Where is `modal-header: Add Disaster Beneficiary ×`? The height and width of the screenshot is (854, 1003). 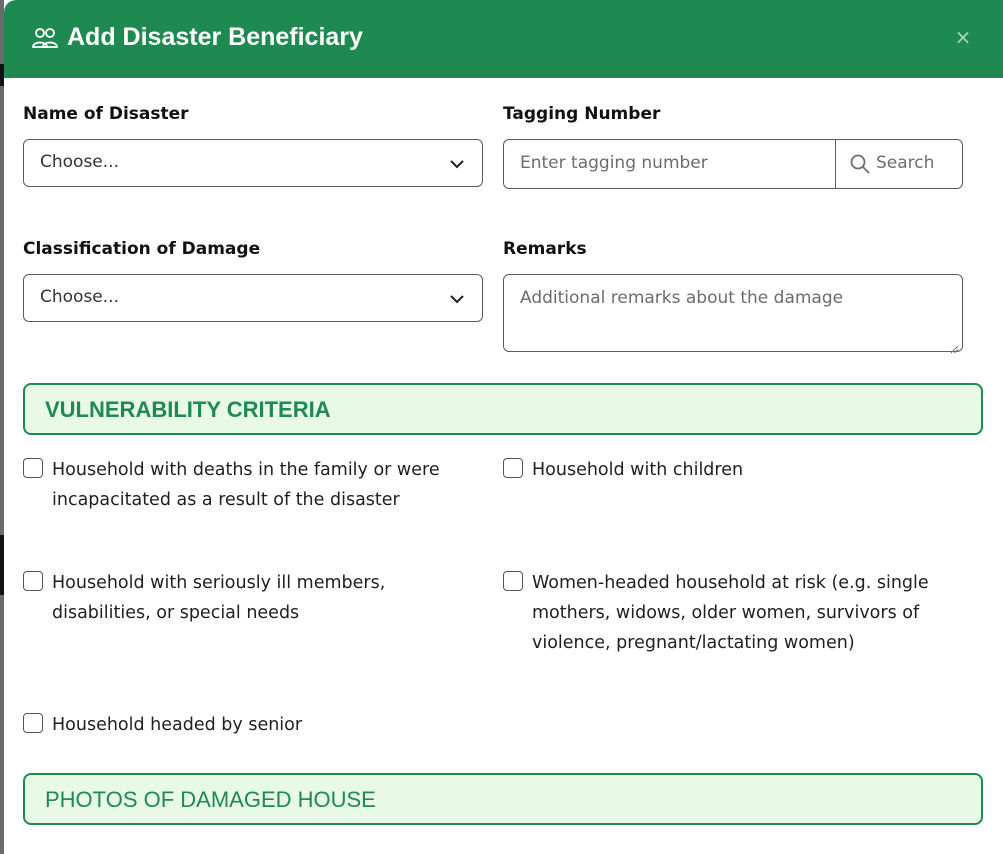 modal-header: Add Disaster Beneficiary × is located at coordinates (503, 39).